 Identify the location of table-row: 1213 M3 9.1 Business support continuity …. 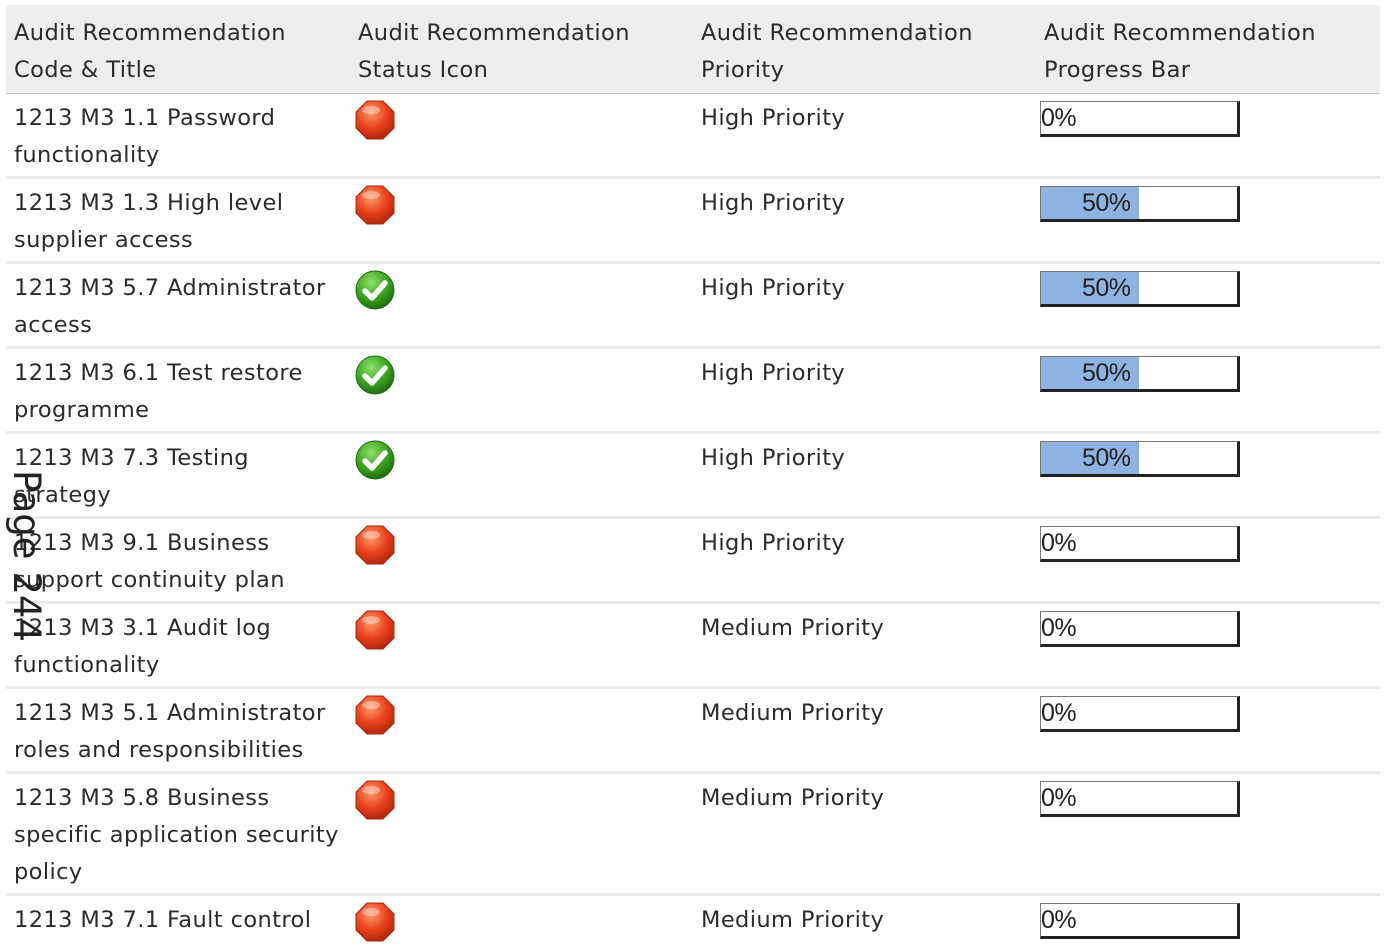
(693, 560).